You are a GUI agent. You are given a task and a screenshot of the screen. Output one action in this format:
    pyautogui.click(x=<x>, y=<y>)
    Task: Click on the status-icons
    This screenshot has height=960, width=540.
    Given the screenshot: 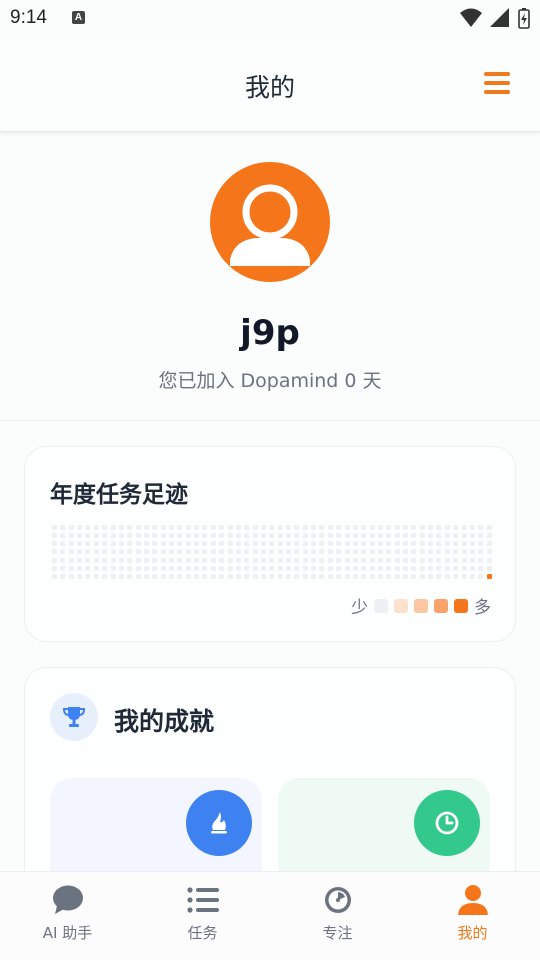 What is the action you would take?
    pyautogui.click(x=495, y=18)
    